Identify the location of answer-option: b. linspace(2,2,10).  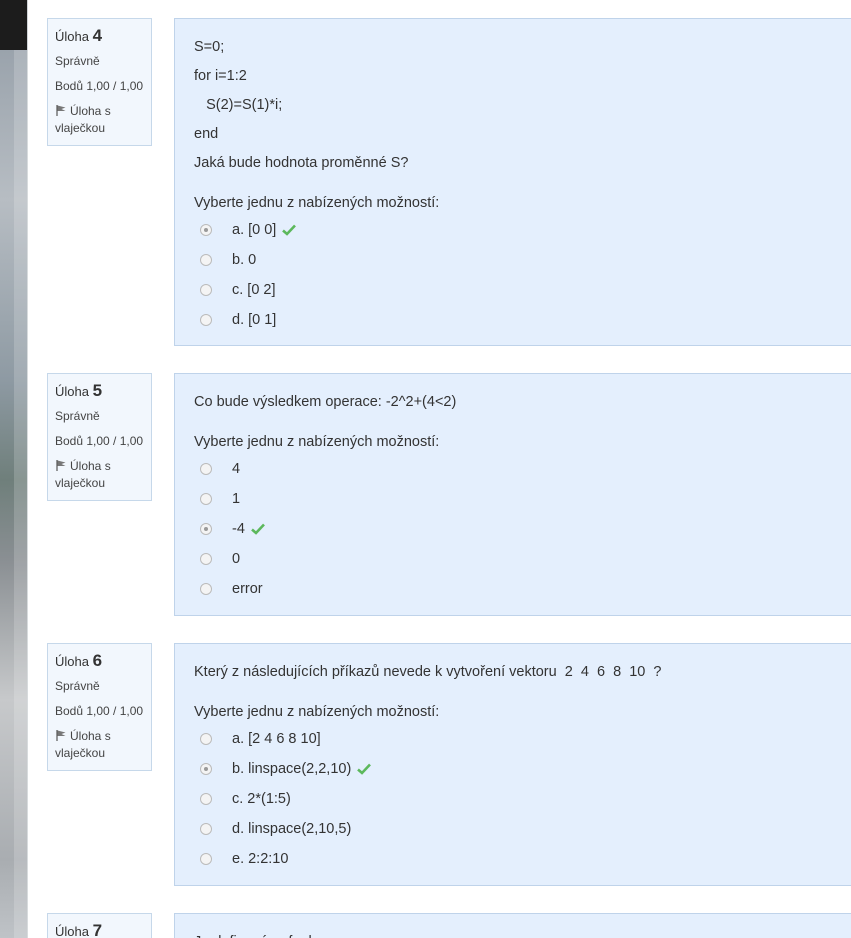
(513, 769).